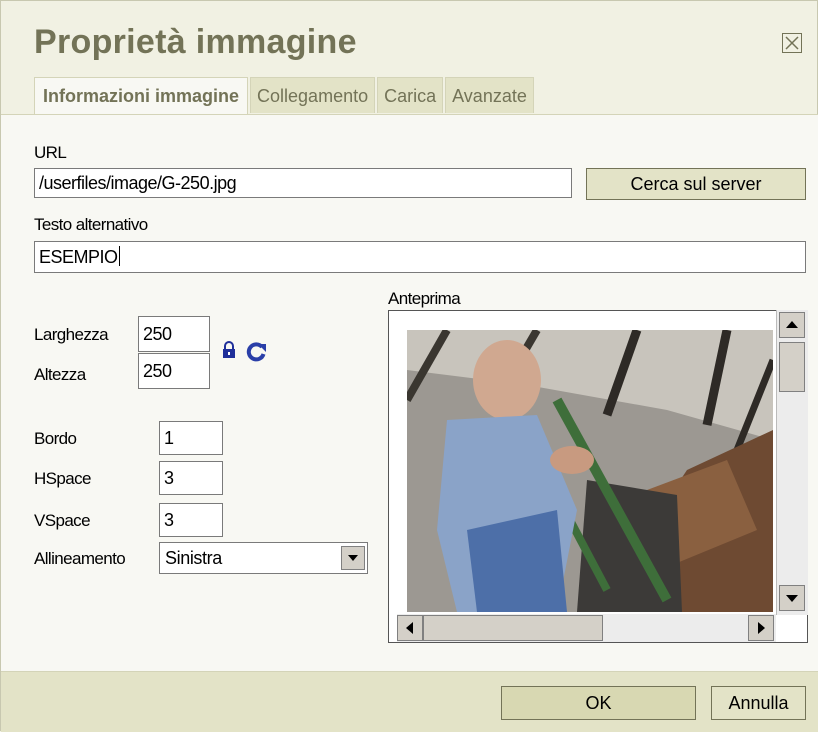 The width and height of the screenshot is (818, 732). What do you see at coordinates (80, 558) in the screenshot?
I see `alignment-label: Allineamento` at bounding box center [80, 558].